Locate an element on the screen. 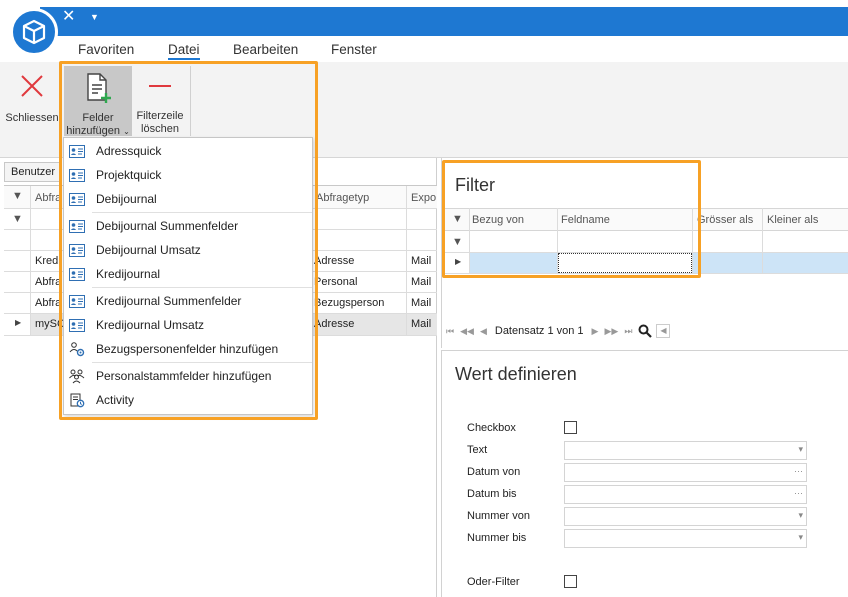 Image resolution: width=848 pixels, height=597 pixels. row-2-typ: Bezugsperson is located at coordinates (349, 303).